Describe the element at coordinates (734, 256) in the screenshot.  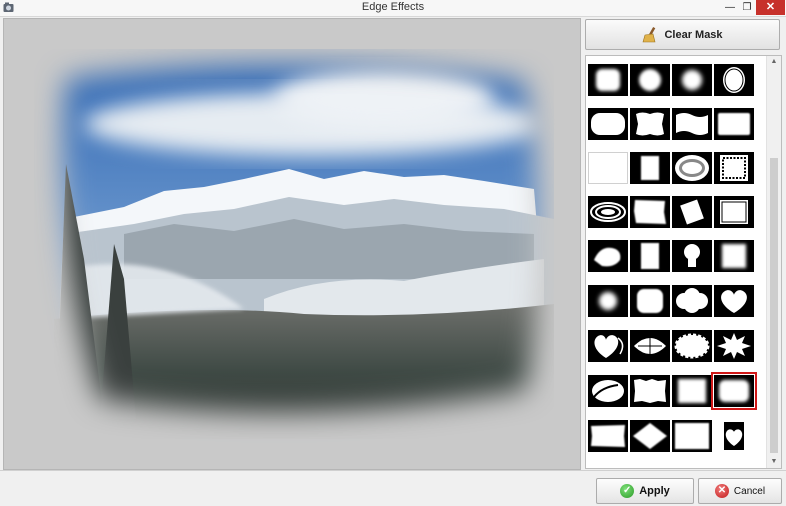
I see `edge-shape-grunge-square` at that location.